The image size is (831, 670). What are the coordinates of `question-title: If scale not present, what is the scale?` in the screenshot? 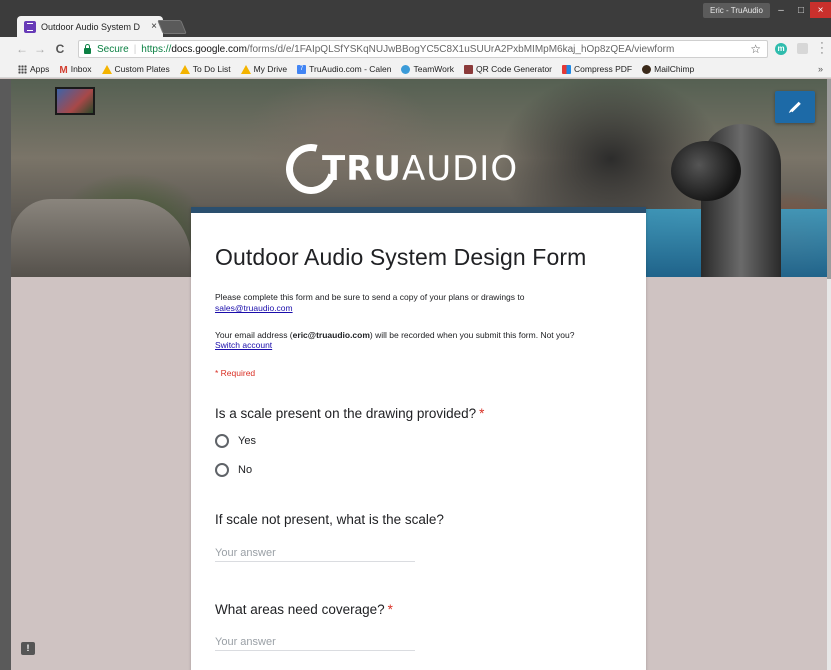 It's located at (329, 519).